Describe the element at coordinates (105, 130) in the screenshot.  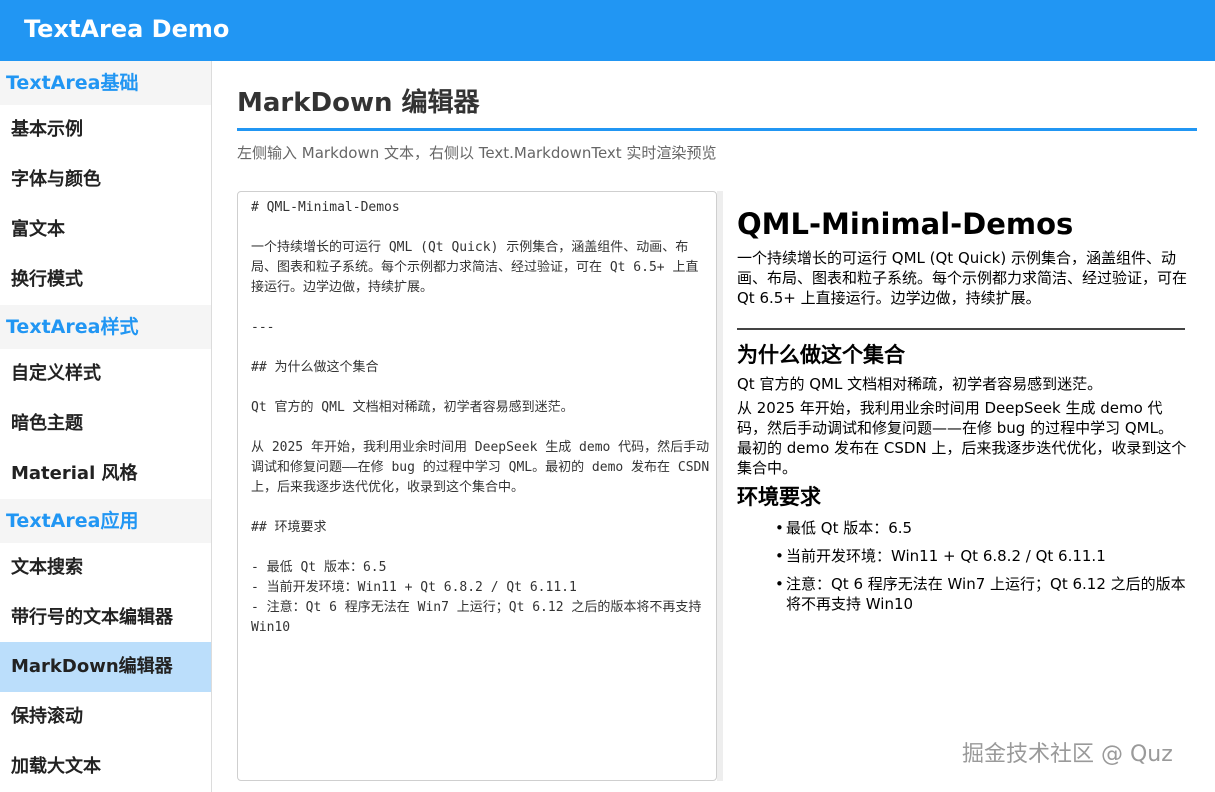
I see `sidebar-item-basic-example: 基本示例` at that location.